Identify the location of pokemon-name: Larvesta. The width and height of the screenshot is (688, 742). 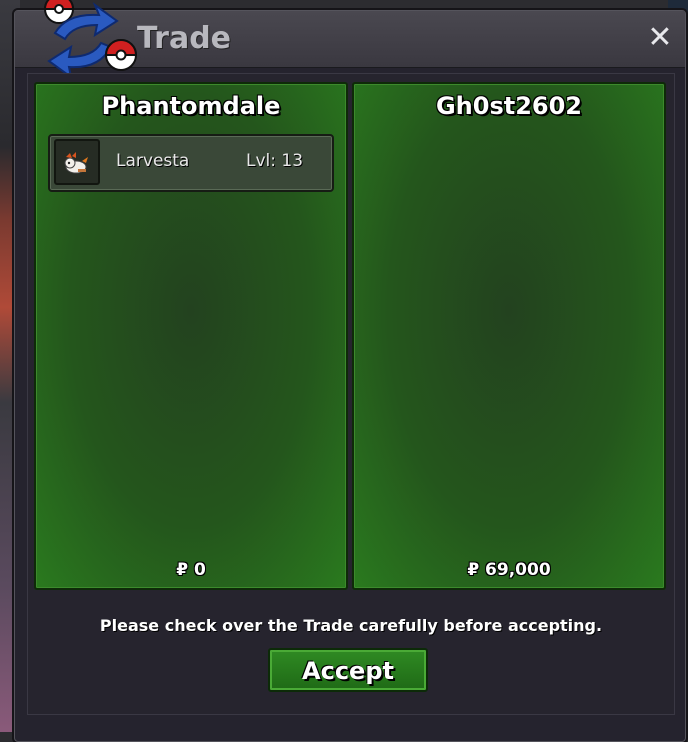
(153, 161).